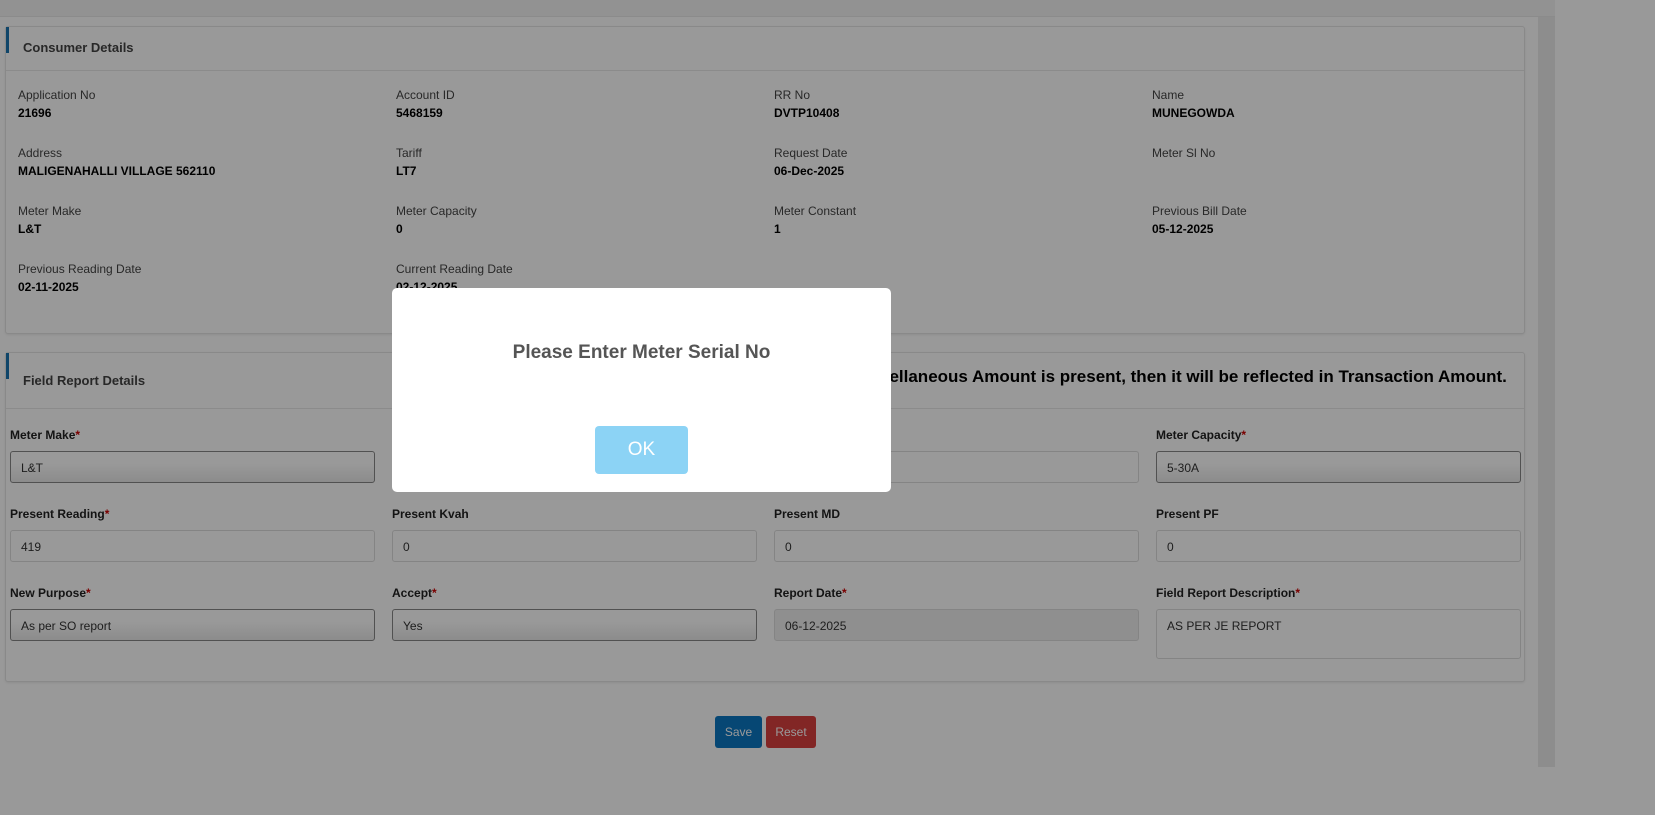  I want to click on alert-dialog: Please Enter Meter Serial No OK, so click(641, 390).